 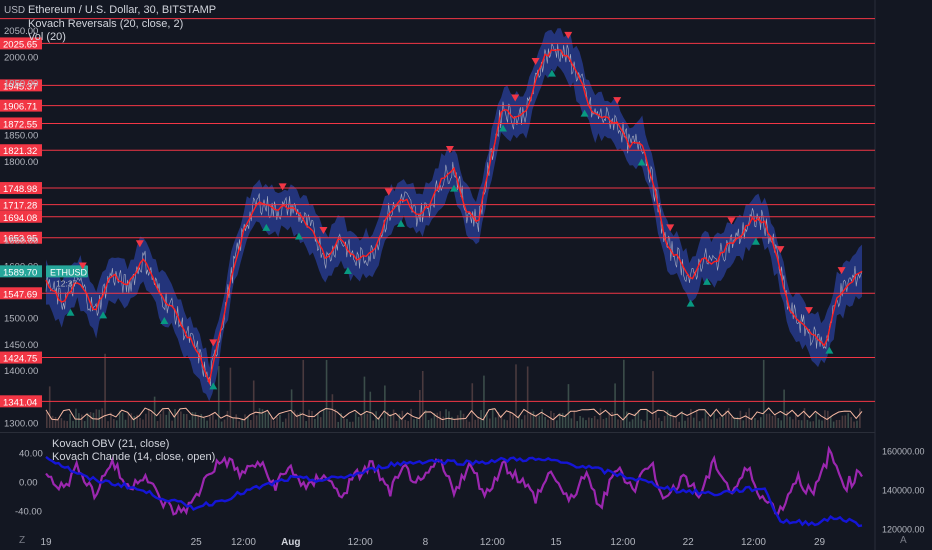 I want to click on y-tick-label: 1500.00, so click(x=21, y=319).